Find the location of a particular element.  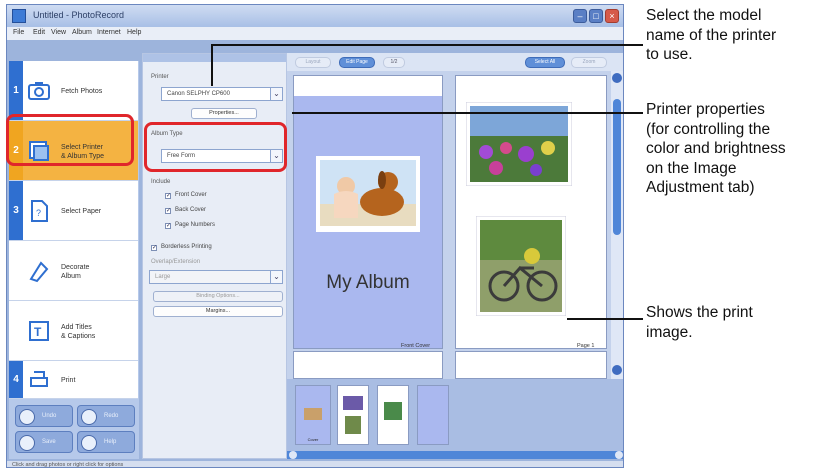

checkbox-checked-icon: ✓ is located at coordinates (154, 248).